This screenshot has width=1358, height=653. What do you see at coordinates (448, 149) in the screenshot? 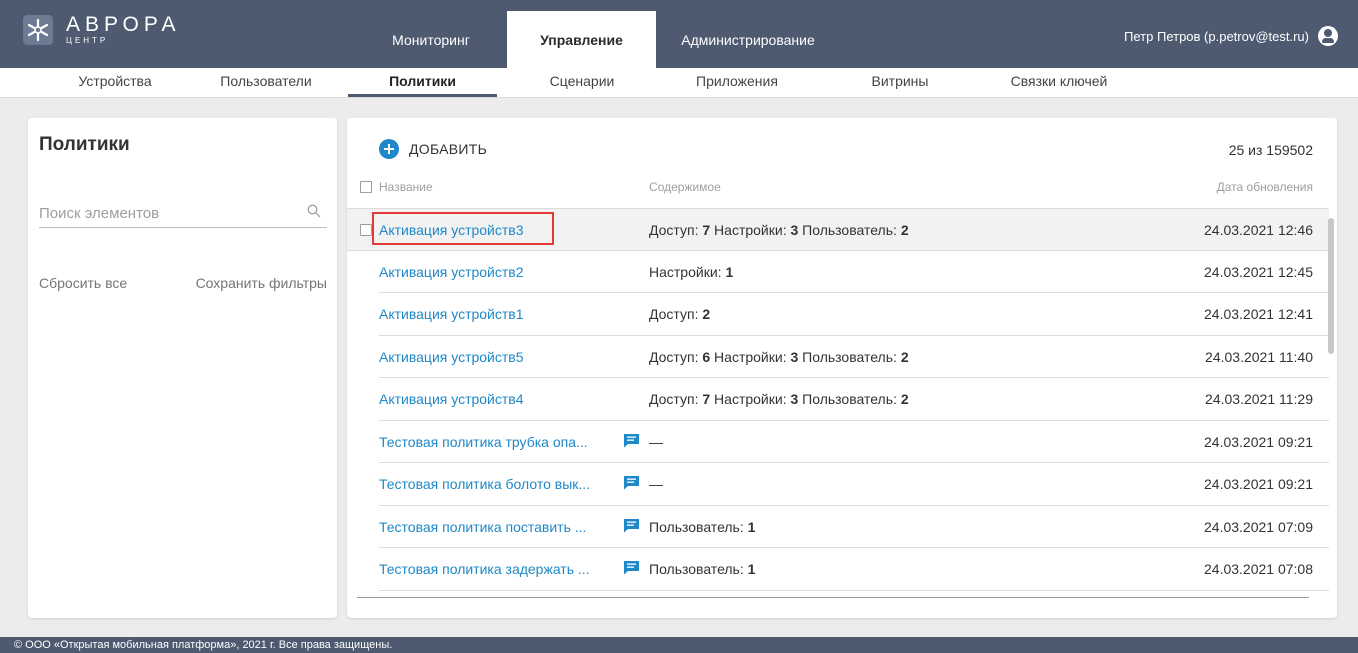
I see `add-button-label: ДОБАВИТЬ` at bounding box center [448, 149].